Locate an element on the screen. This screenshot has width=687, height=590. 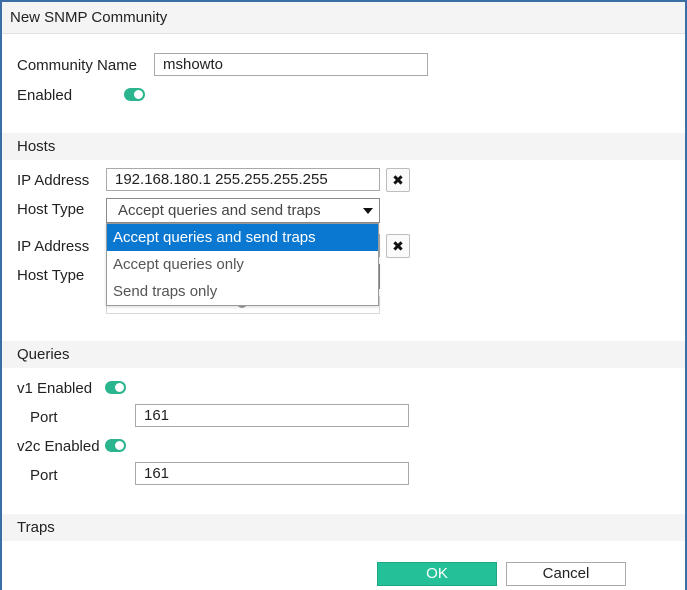
v1-port-label: Port is located at coordinates (44, 417).